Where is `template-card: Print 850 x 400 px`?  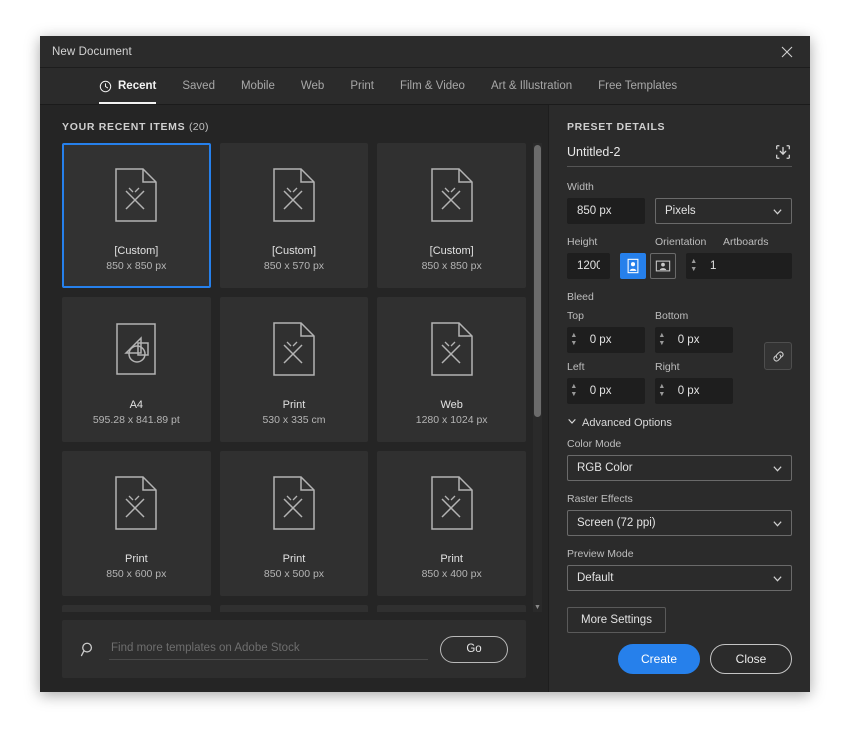 template-card: Print 850 x 400 px is located at coordinates (451, 523).